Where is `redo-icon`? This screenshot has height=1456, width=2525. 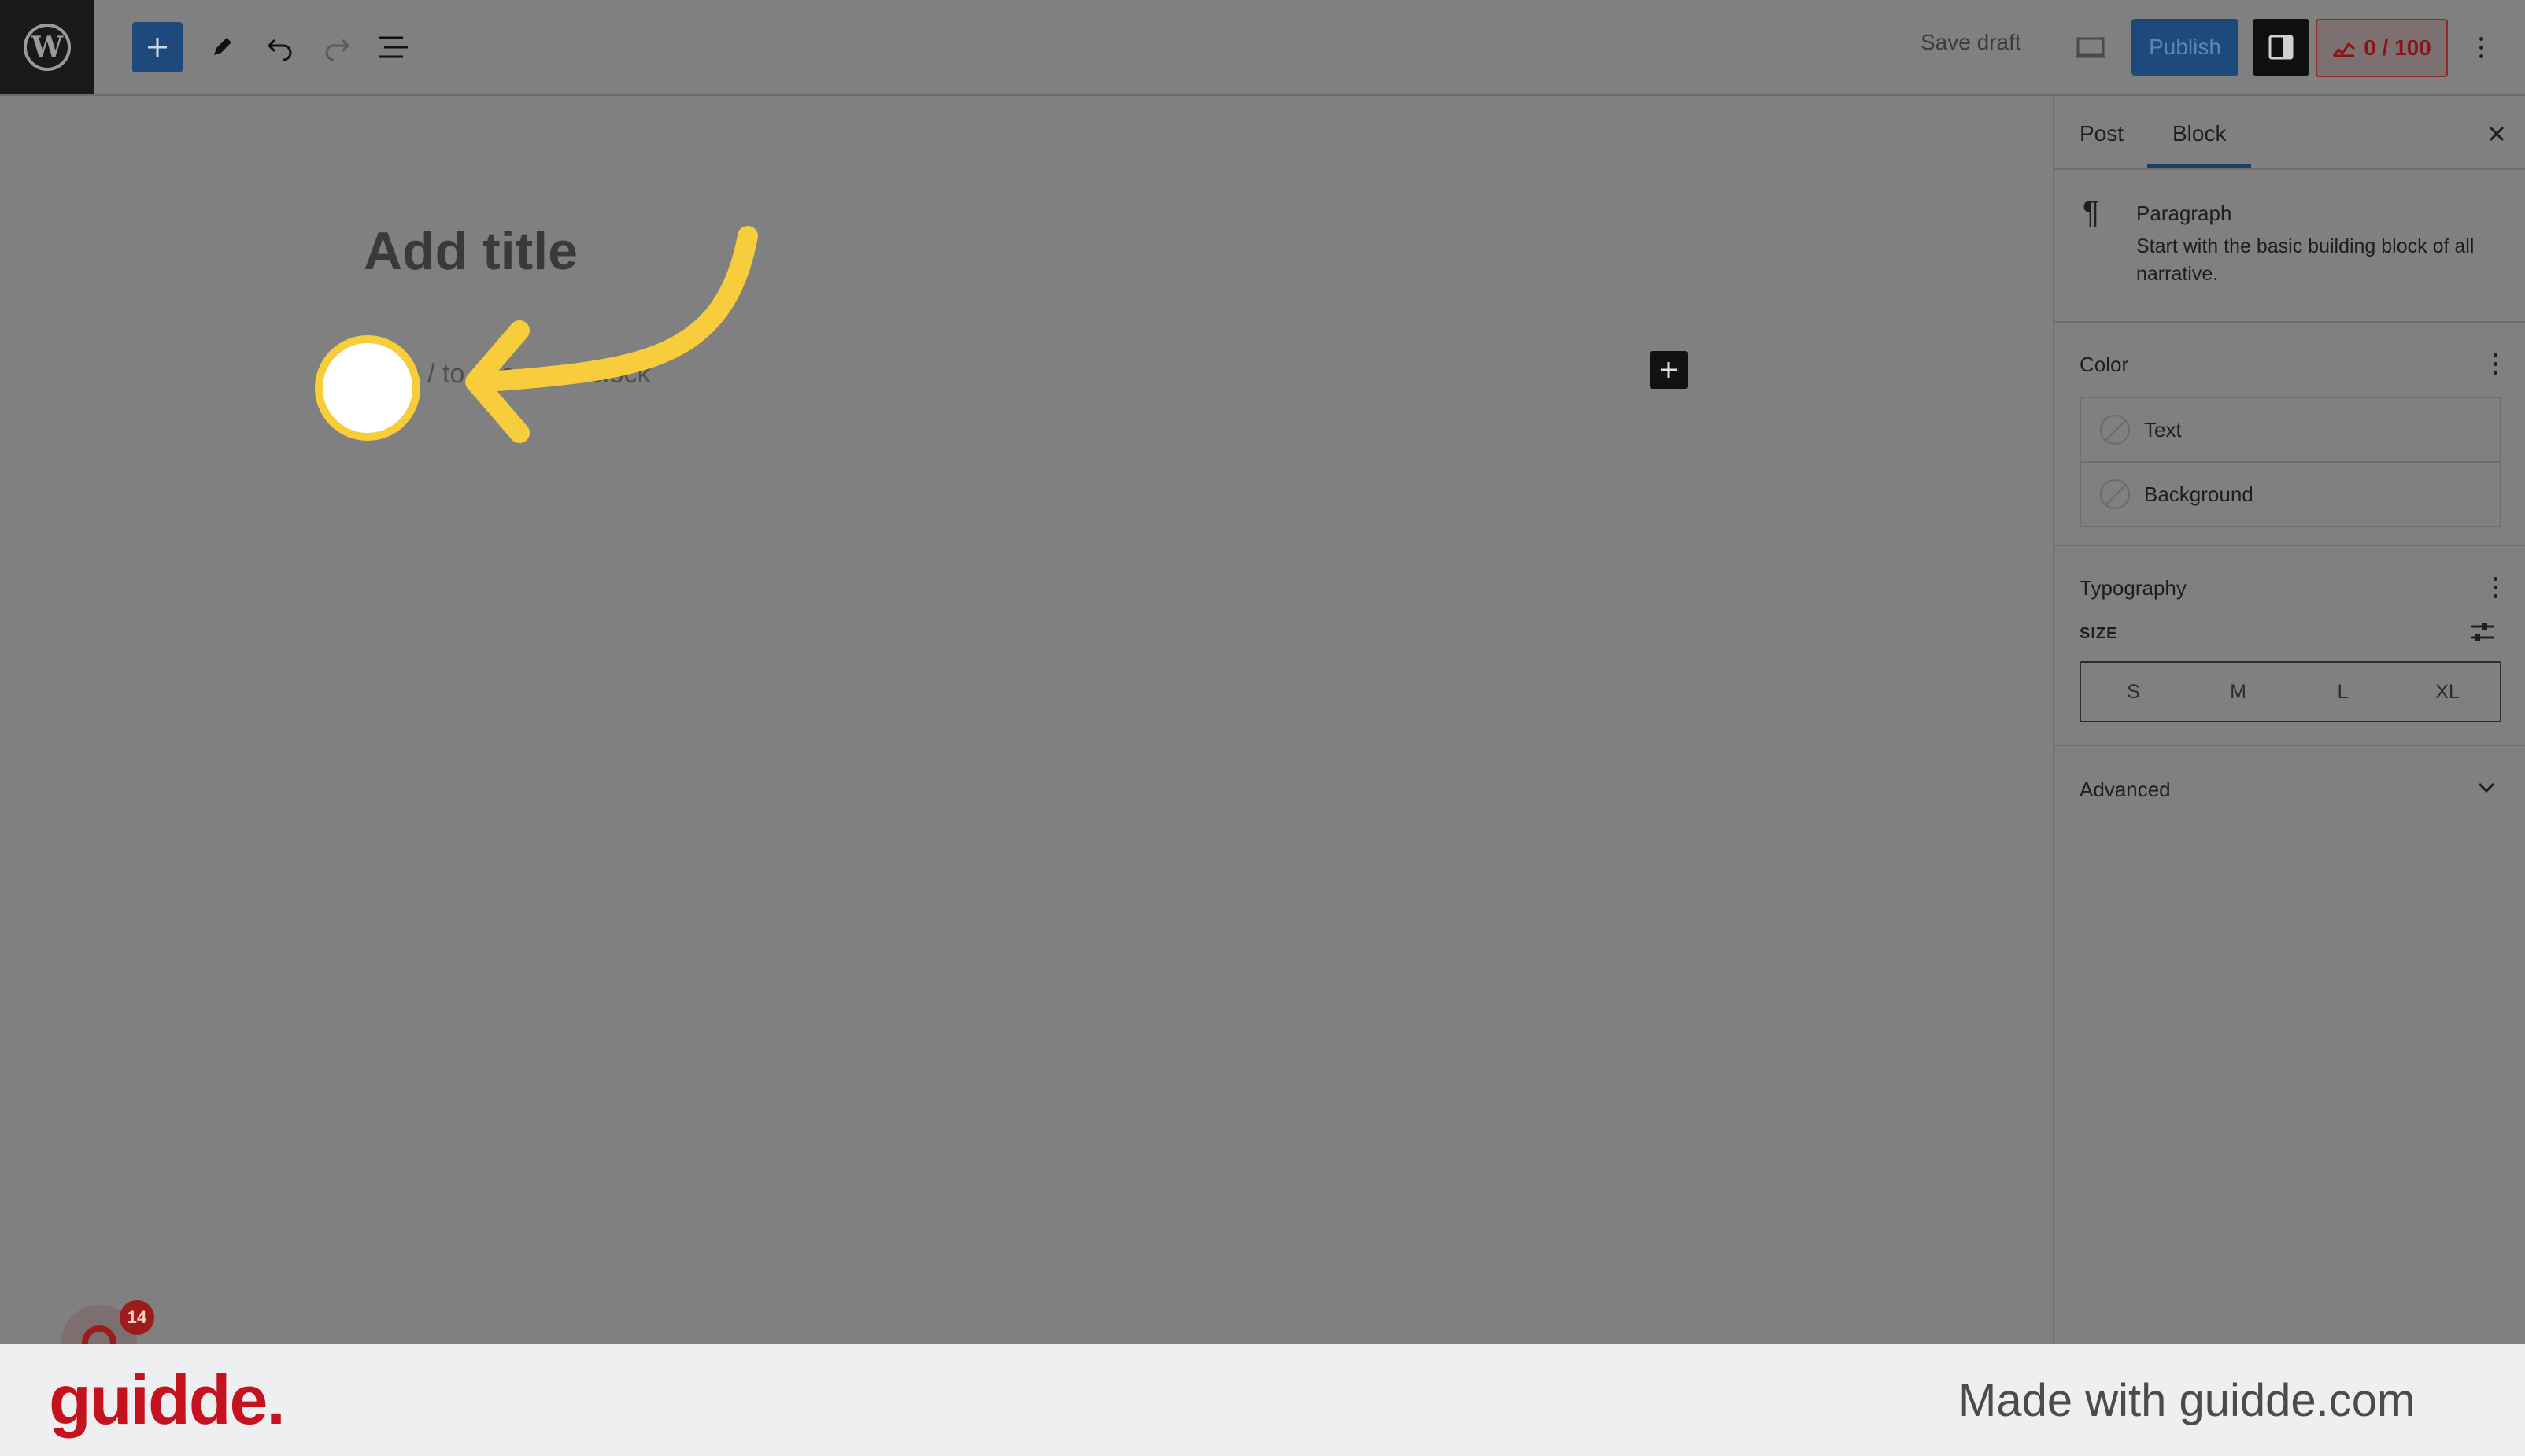
redo-icon is located at coordinates (337, 50).